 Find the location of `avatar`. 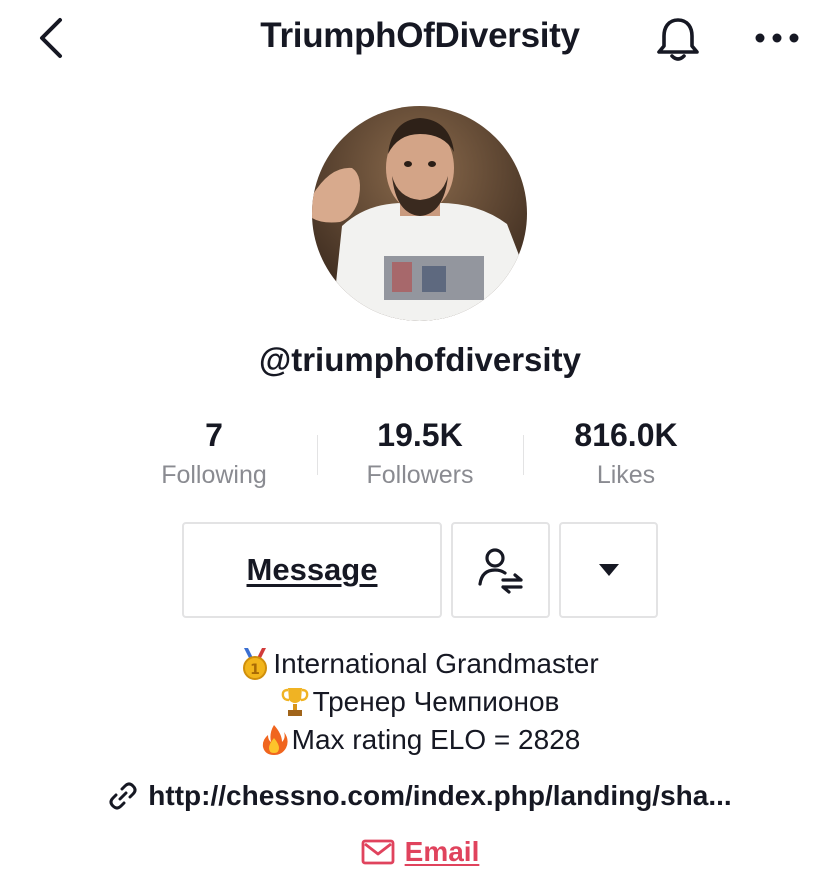

avatar is located at coordinates (419, 213).